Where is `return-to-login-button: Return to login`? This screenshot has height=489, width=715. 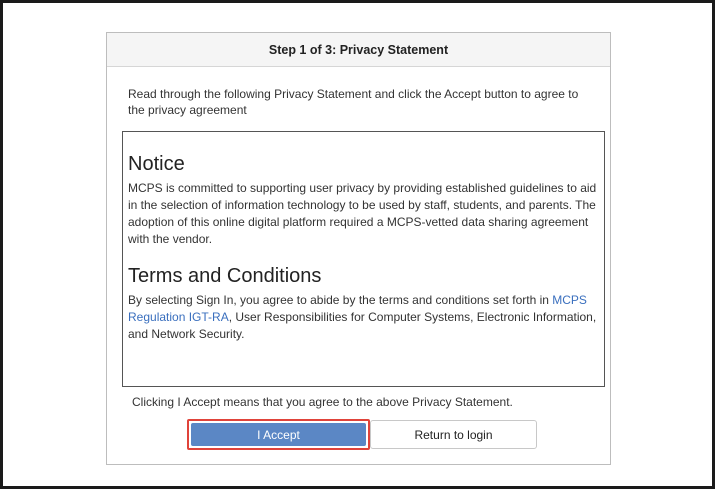 return-to-login-button: Return to login is located at coordinates (453, 434).